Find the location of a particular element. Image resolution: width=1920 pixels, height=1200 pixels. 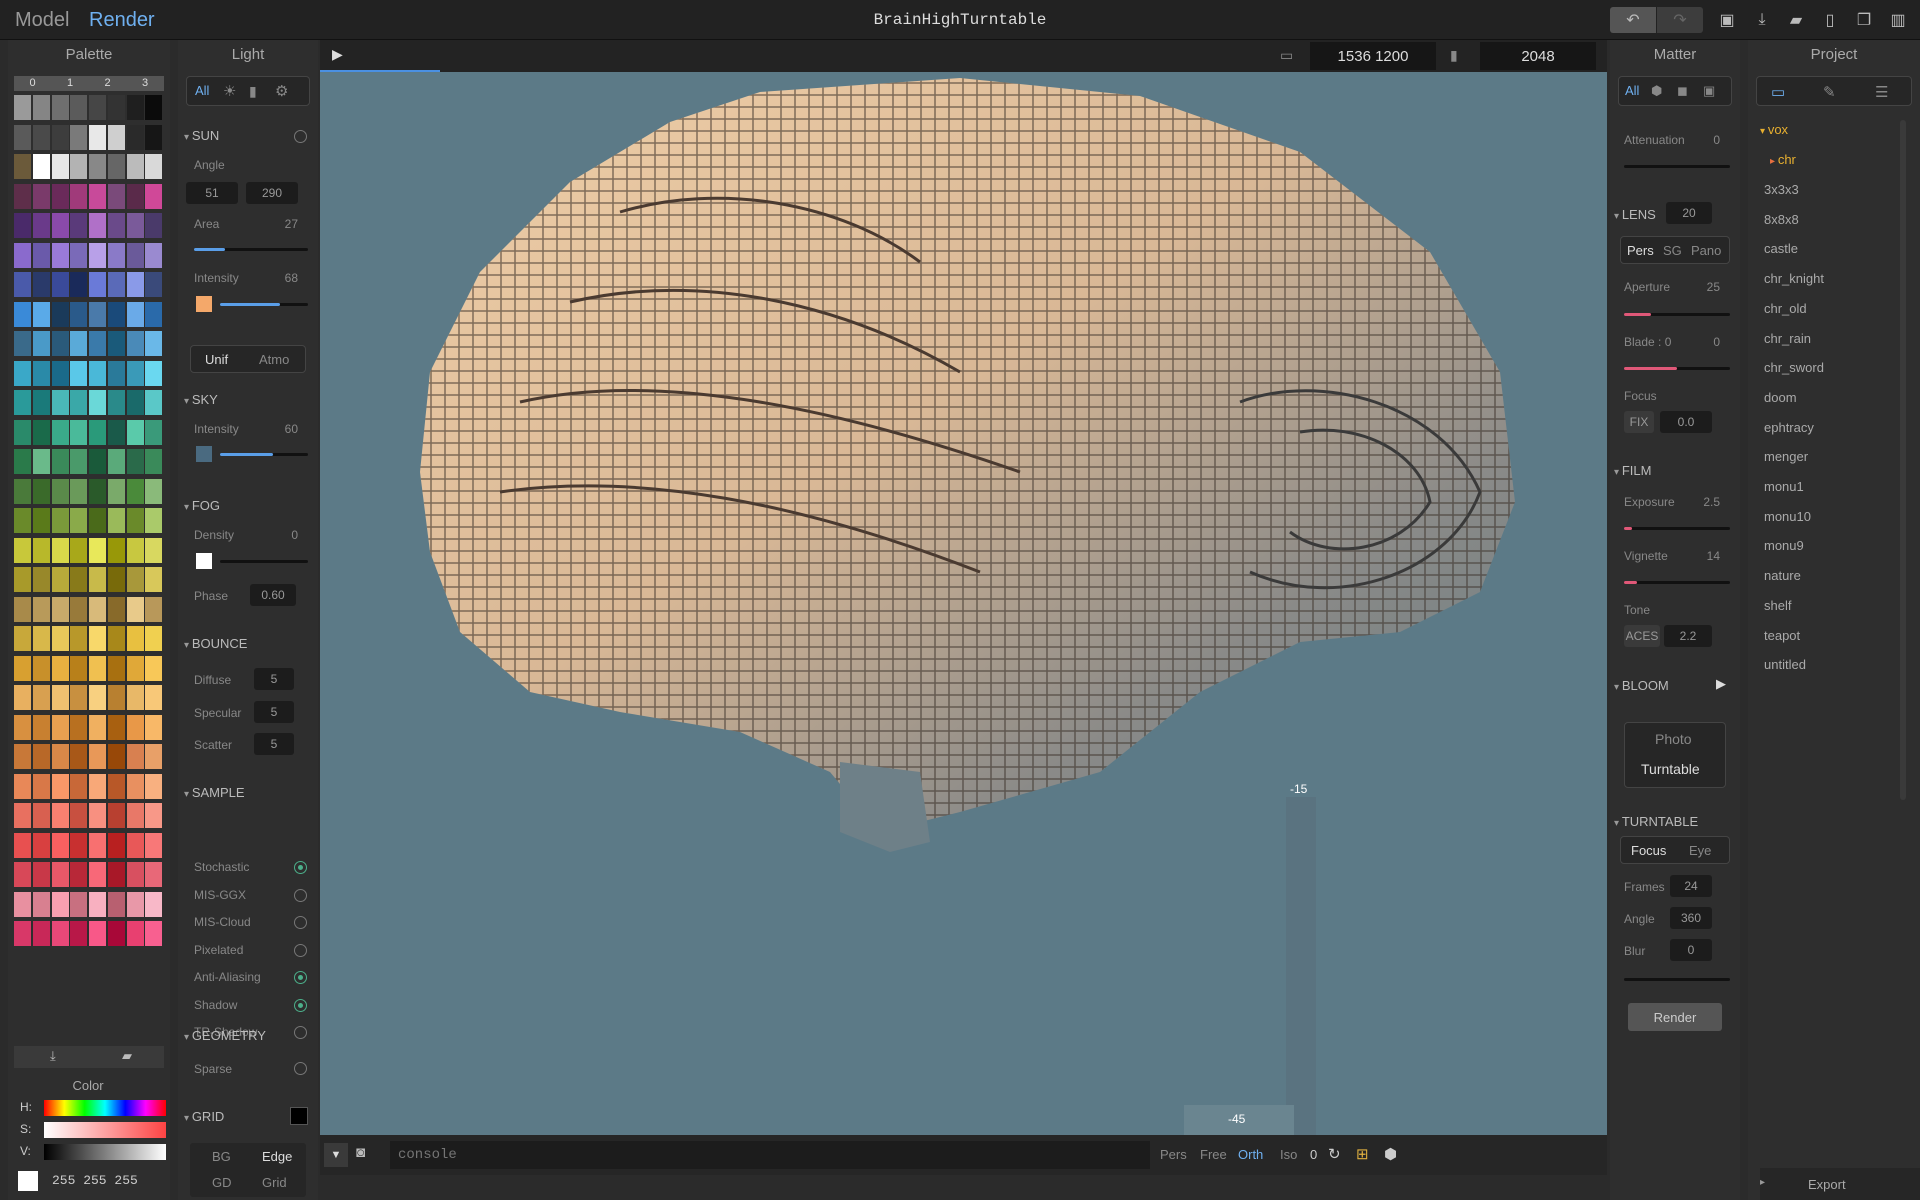

turntable-eye: Eye is located at coordinates (1700, 850).